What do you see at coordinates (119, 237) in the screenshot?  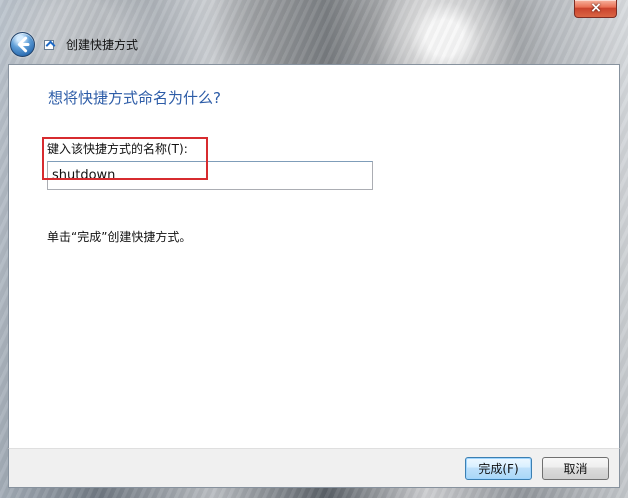 I see `finish-instruction: 单击“完成”创建快捷方式。` at bounding box center [119, 237].